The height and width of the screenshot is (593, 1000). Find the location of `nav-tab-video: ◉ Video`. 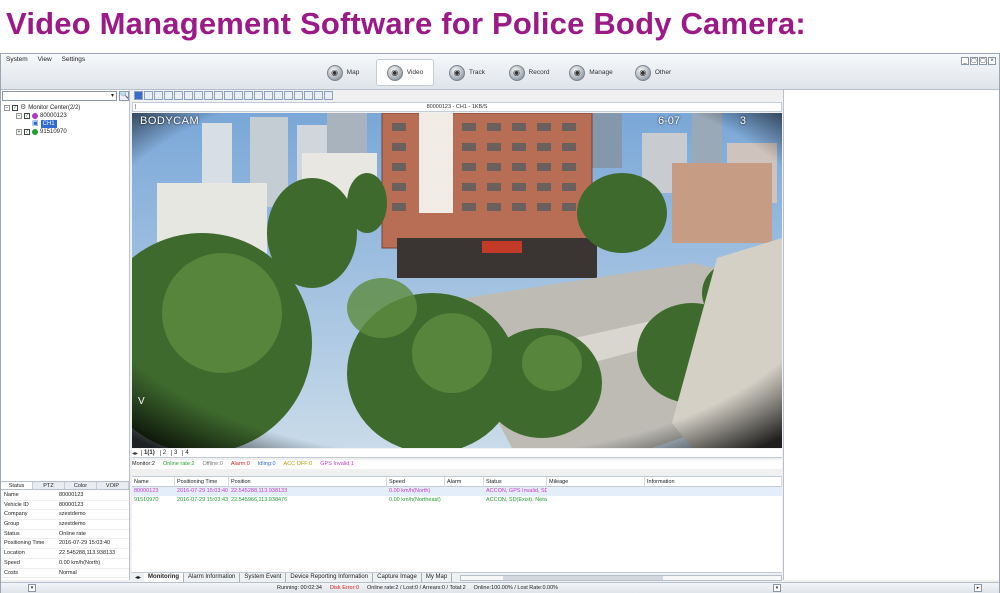

nav-tab-video: ◉ Video is located at coordinates (405, 72).